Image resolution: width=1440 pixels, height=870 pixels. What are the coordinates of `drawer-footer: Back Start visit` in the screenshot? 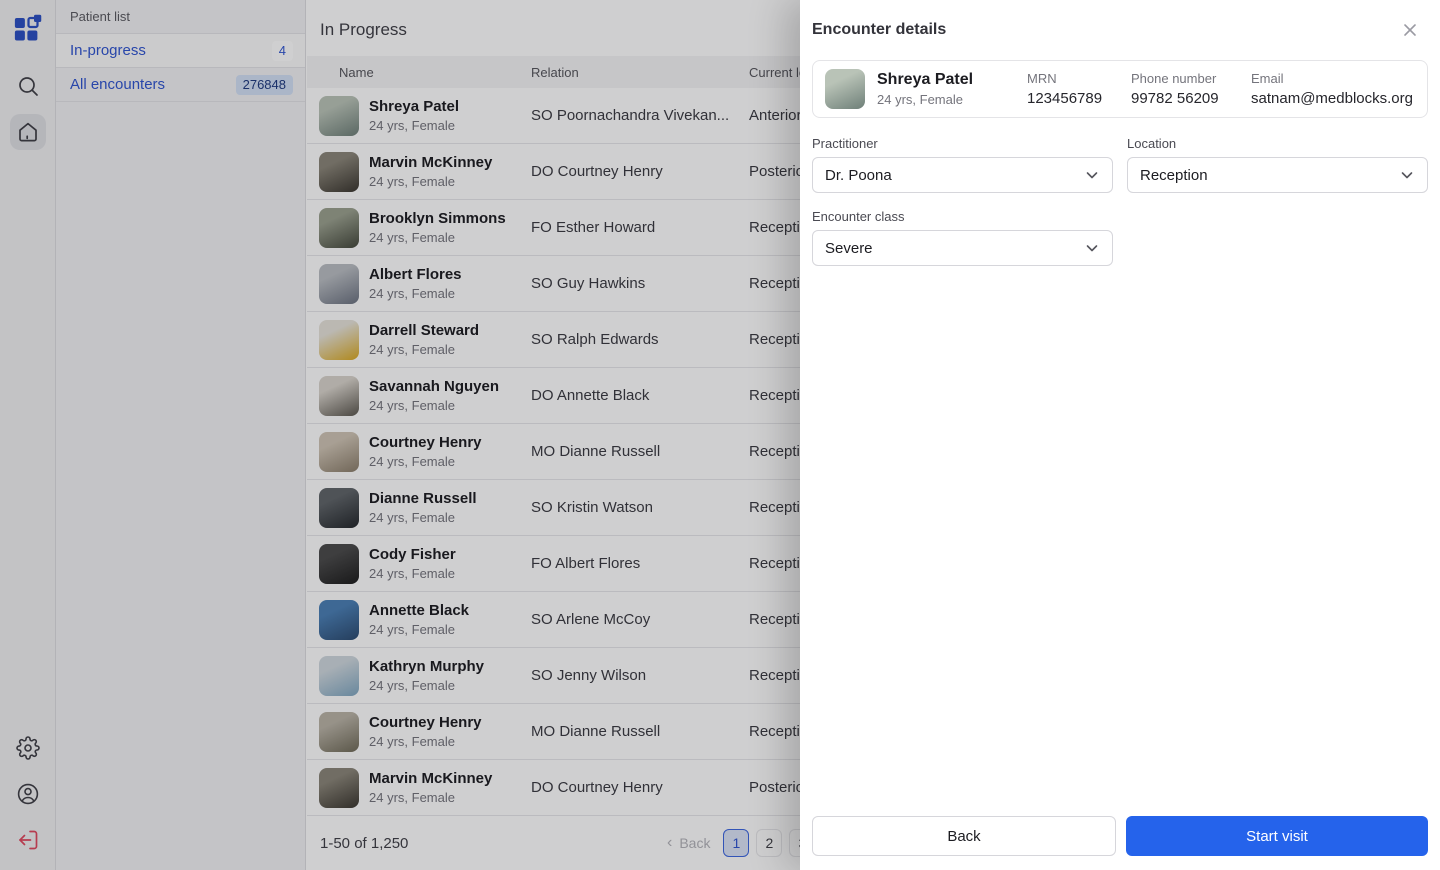 It's located at (1120, 843).